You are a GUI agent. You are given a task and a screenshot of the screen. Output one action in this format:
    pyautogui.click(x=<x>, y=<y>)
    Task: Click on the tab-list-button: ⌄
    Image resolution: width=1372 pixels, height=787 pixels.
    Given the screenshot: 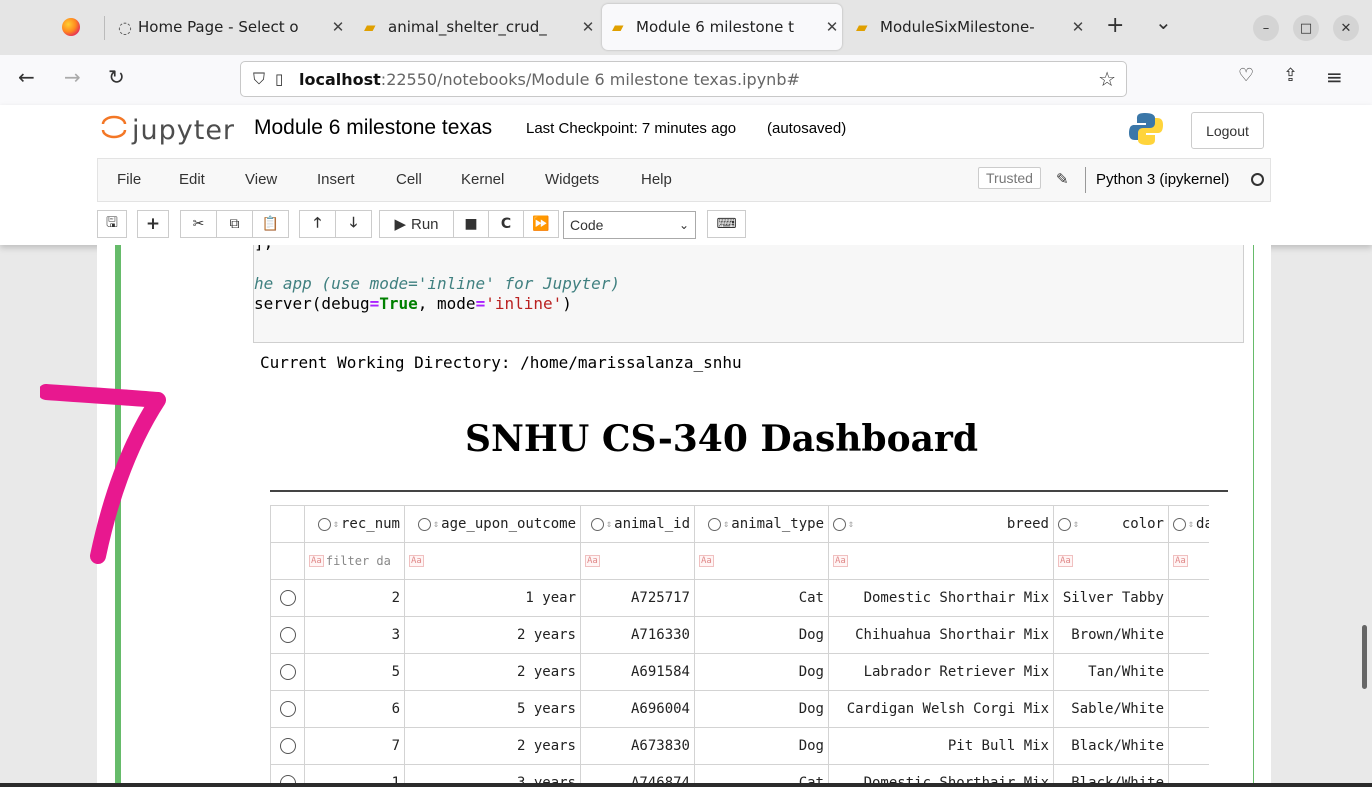 What is the action you would take?
    pyautogui.click(x=1163, y=22)
    